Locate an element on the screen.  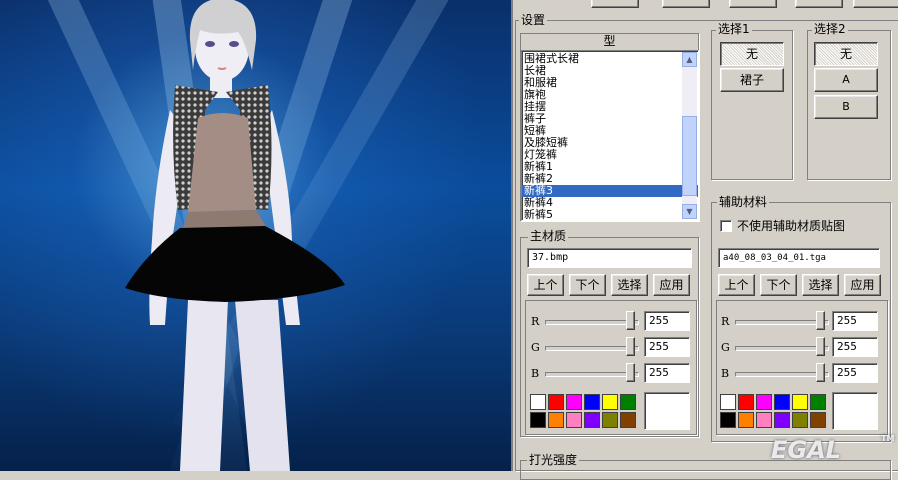
main-r-value-field: 255 is located at coordinates (667, 321).